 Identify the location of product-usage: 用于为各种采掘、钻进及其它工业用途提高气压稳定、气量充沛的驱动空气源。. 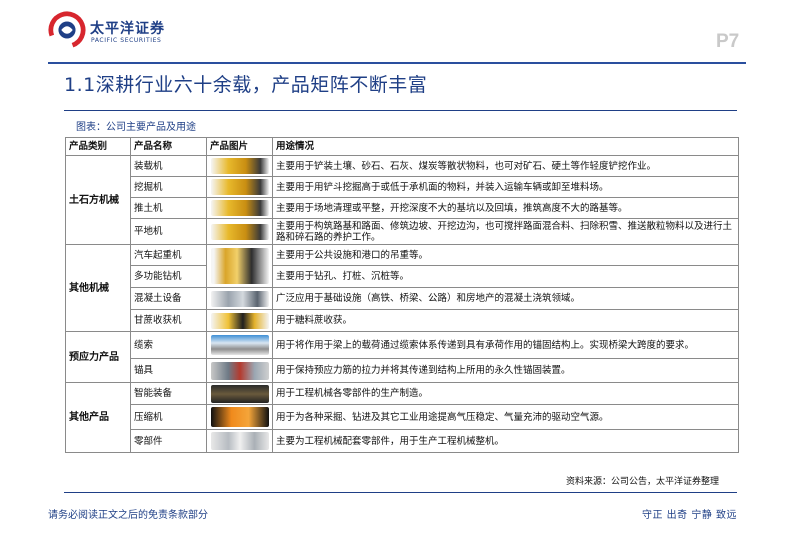
(505, 417).